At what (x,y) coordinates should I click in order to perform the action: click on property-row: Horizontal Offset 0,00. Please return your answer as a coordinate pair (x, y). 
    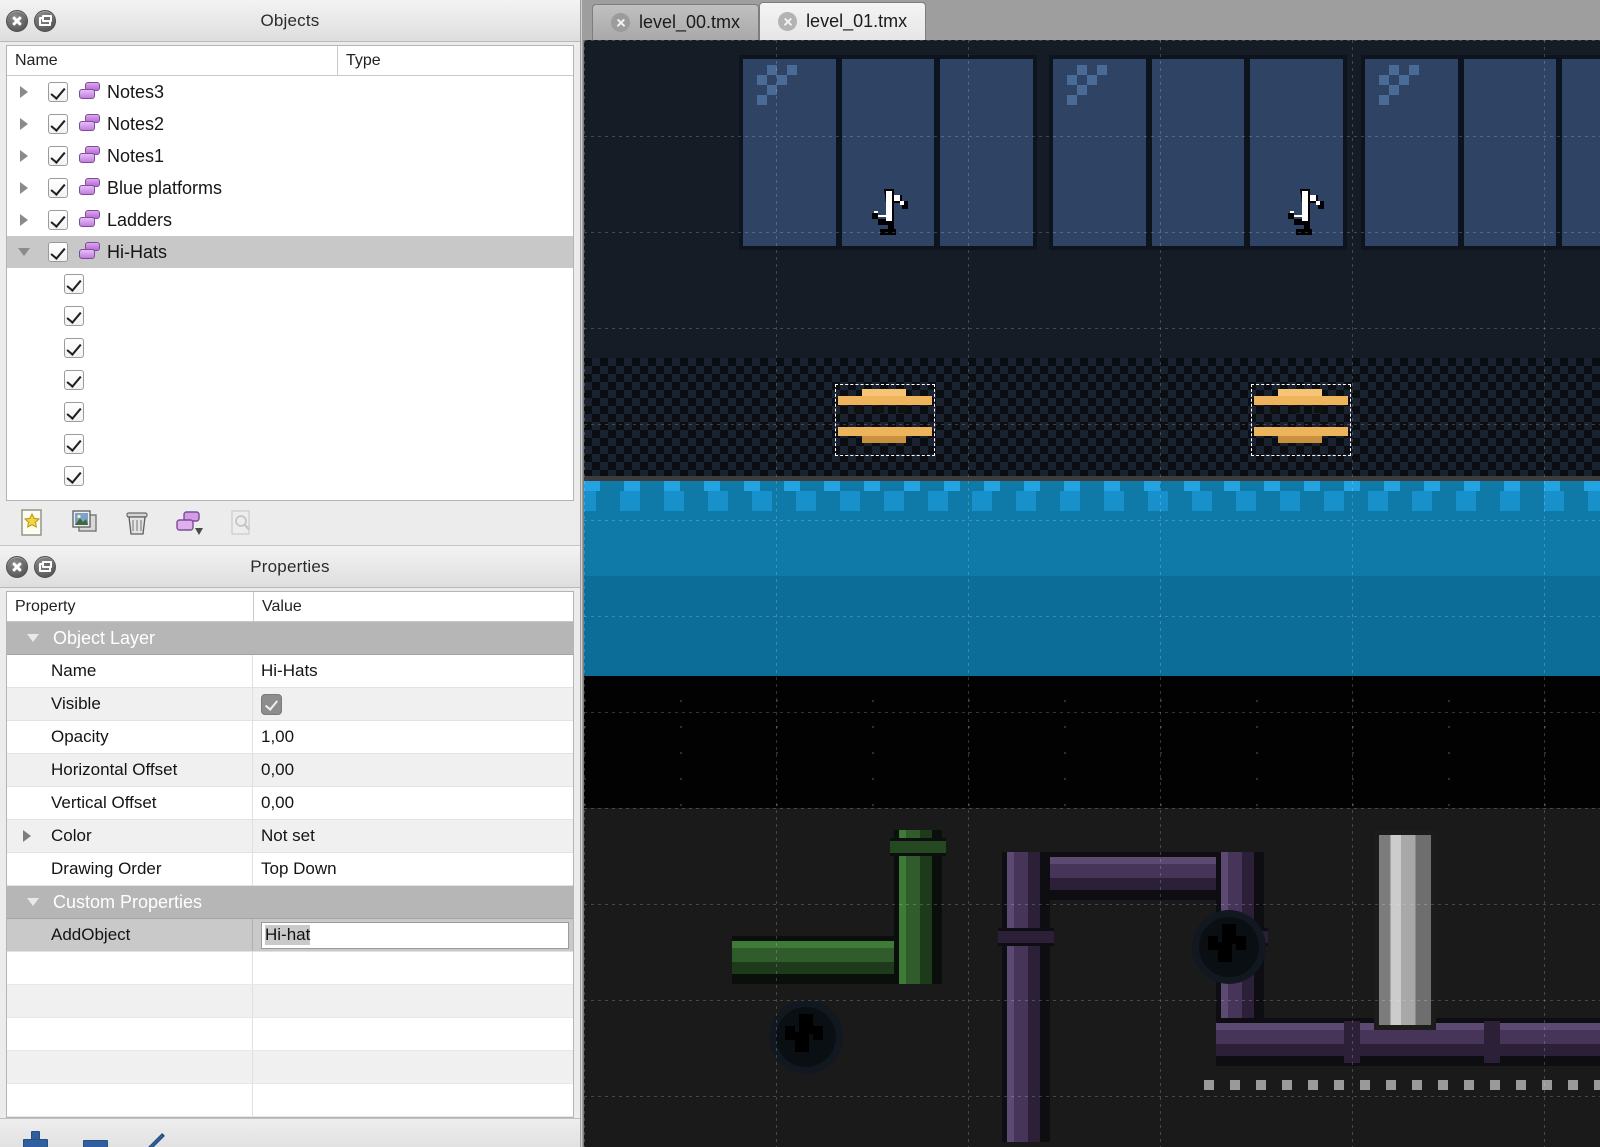
    Looking at the image, I should click on (290, 770).